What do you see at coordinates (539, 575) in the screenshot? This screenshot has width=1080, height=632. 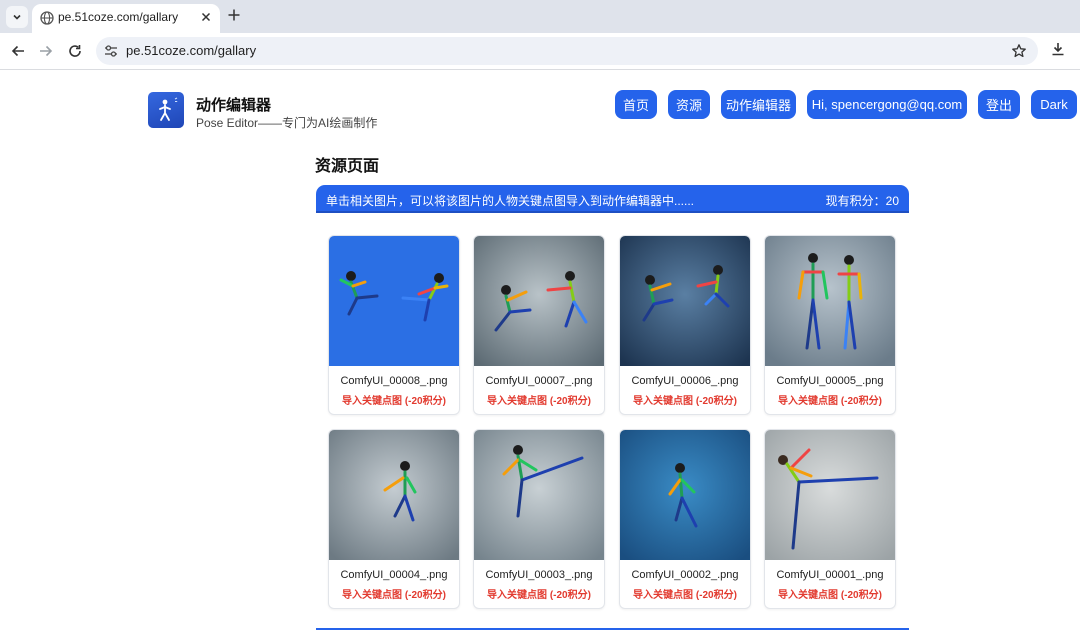 I see `gallery-file-name: ComfyUI_00003_.png` at bounding box center [539, 575].